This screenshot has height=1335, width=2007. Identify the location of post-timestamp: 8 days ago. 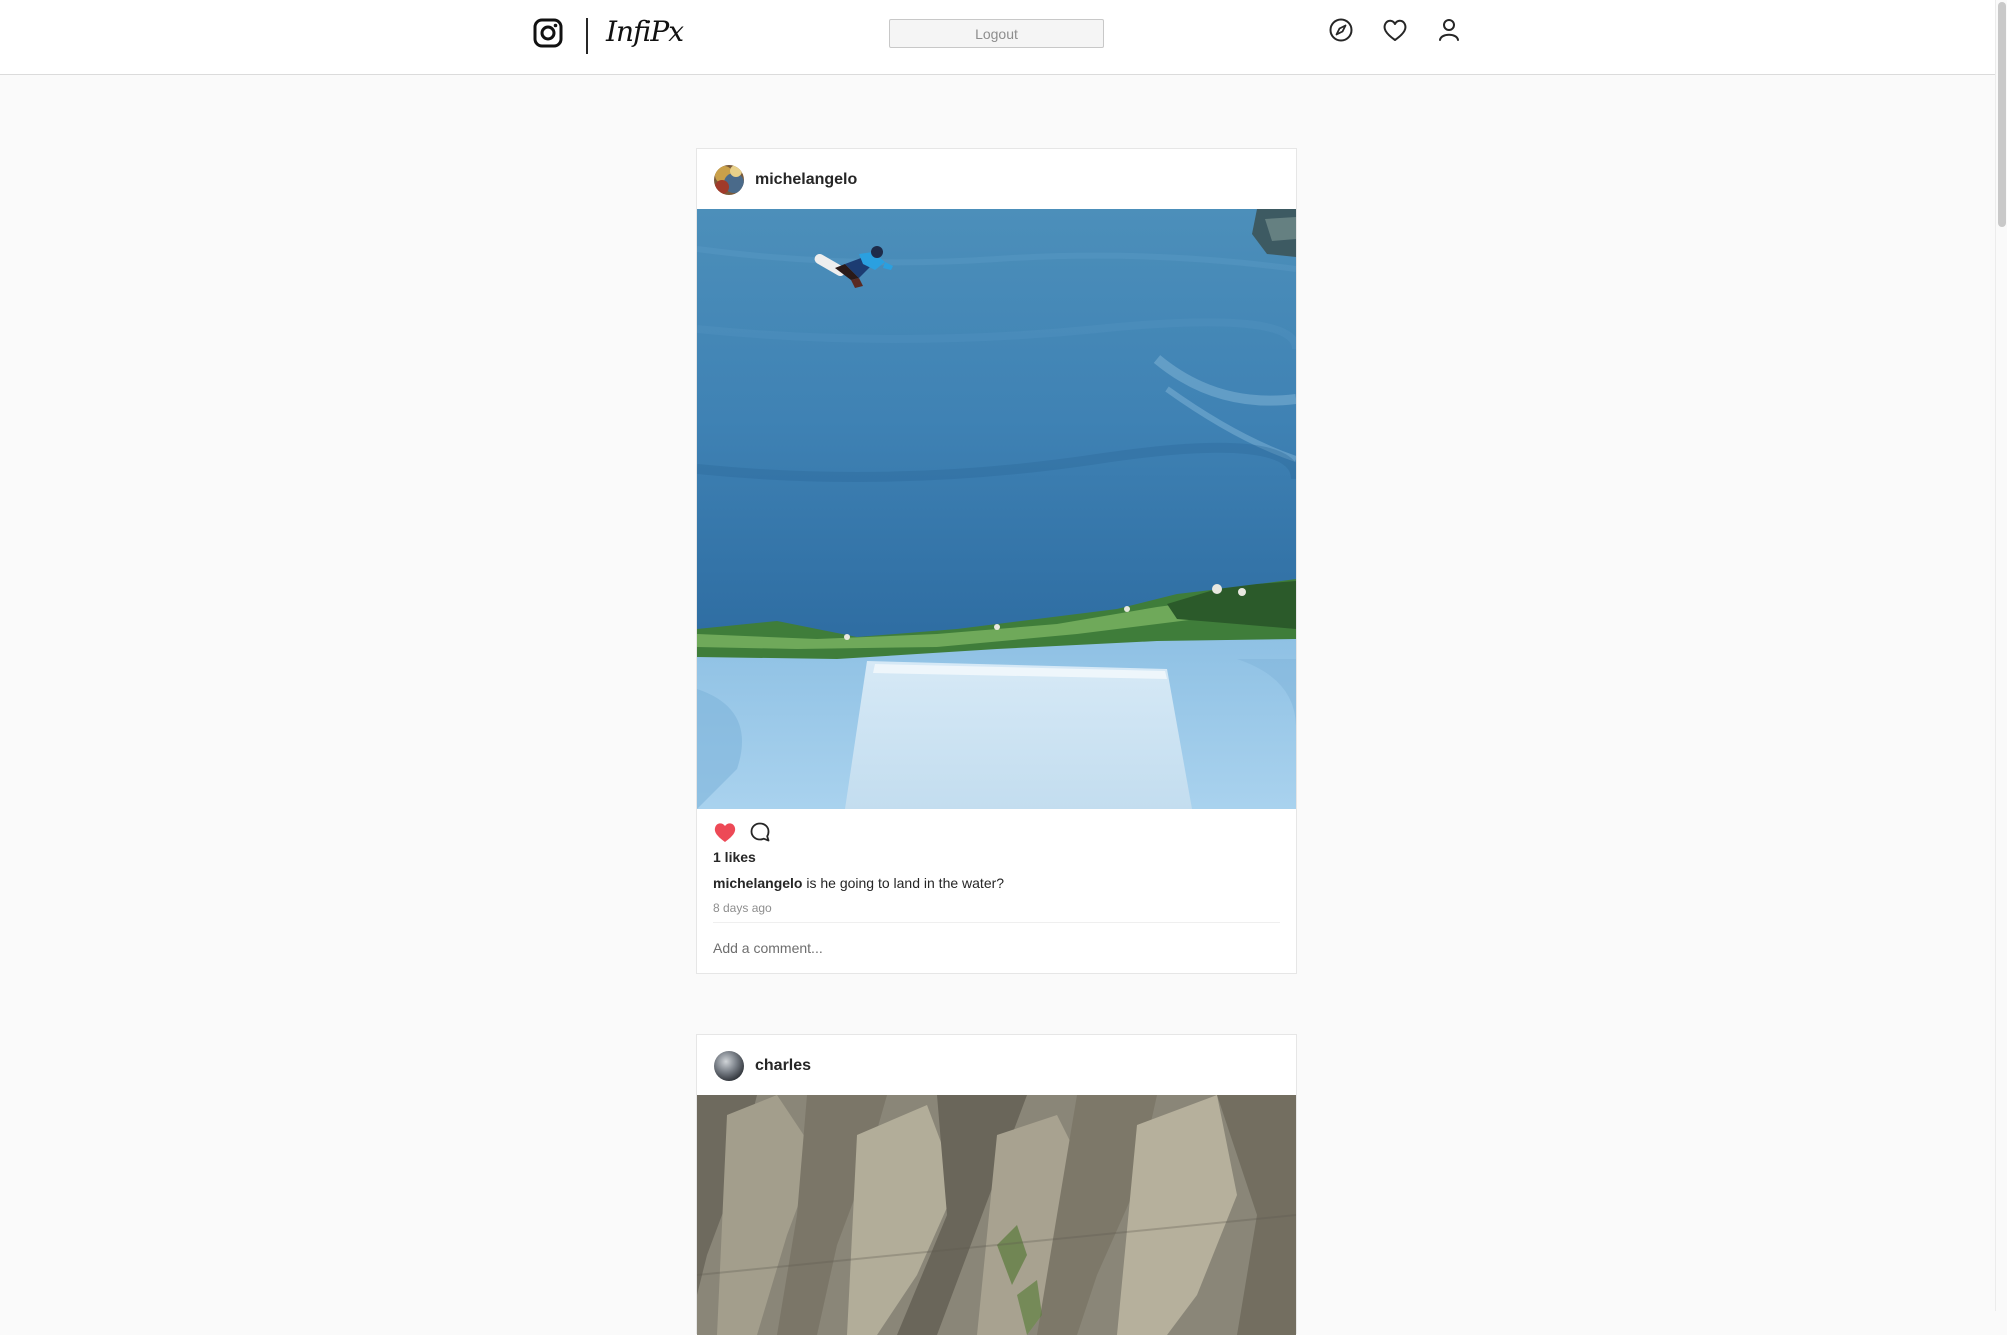
(742, 908).